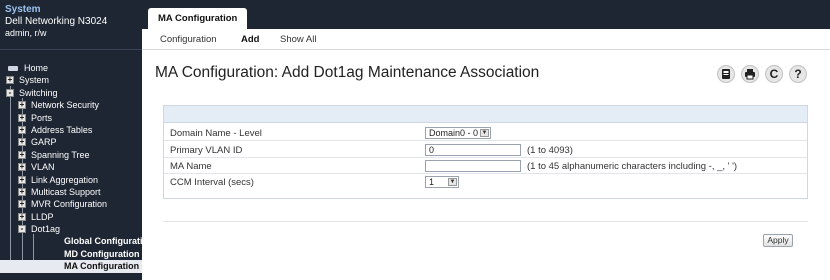 The height and width of the screenshot is (280, 830). What do you see at coordinates (43, 167) in the screenshot?
I see `nav-item-label: VLAN` at bounding box center [43, 167].